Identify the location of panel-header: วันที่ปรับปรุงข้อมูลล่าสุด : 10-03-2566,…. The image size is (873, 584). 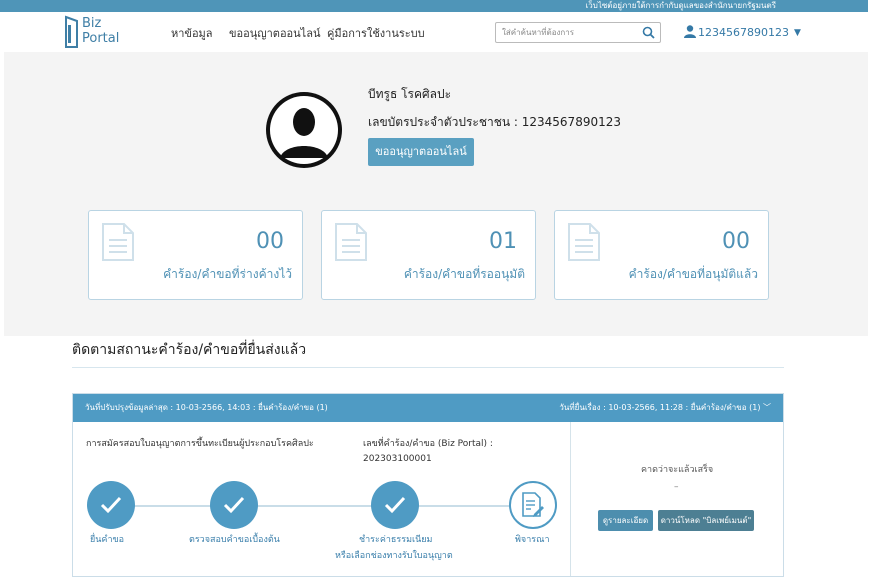
(428, 408).